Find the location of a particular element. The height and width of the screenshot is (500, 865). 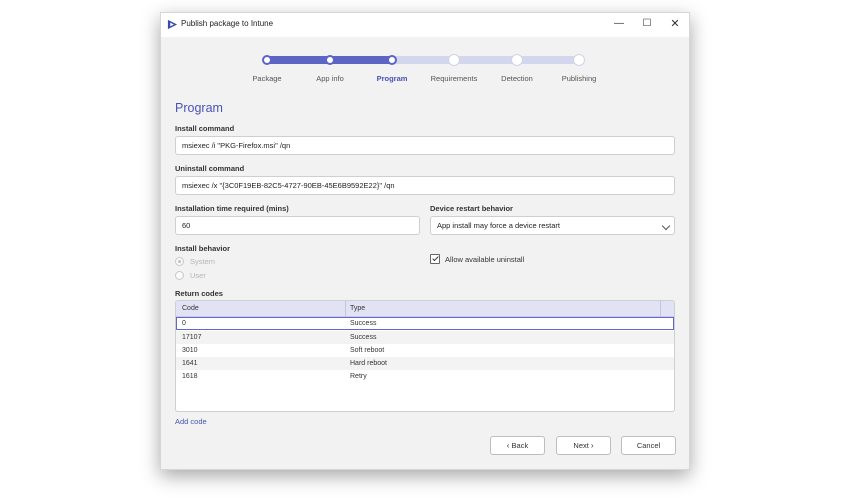

restart-behavior-label: Device restart behavior is located at coordinates (471, 208).